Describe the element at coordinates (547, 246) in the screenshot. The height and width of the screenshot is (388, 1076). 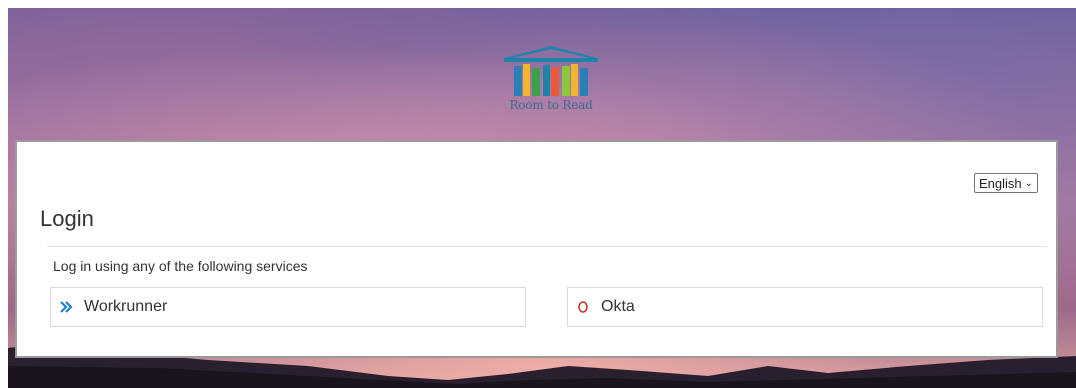
I see `divider` at that location.